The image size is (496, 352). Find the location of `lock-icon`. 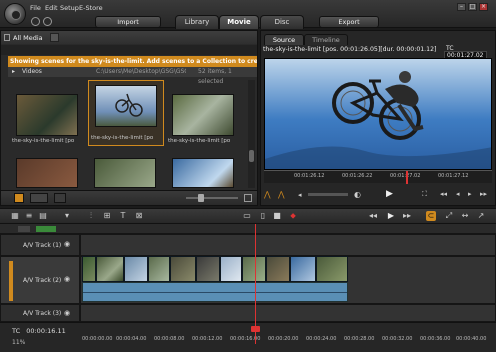

lock-icon is located at coordinates (24, 229).